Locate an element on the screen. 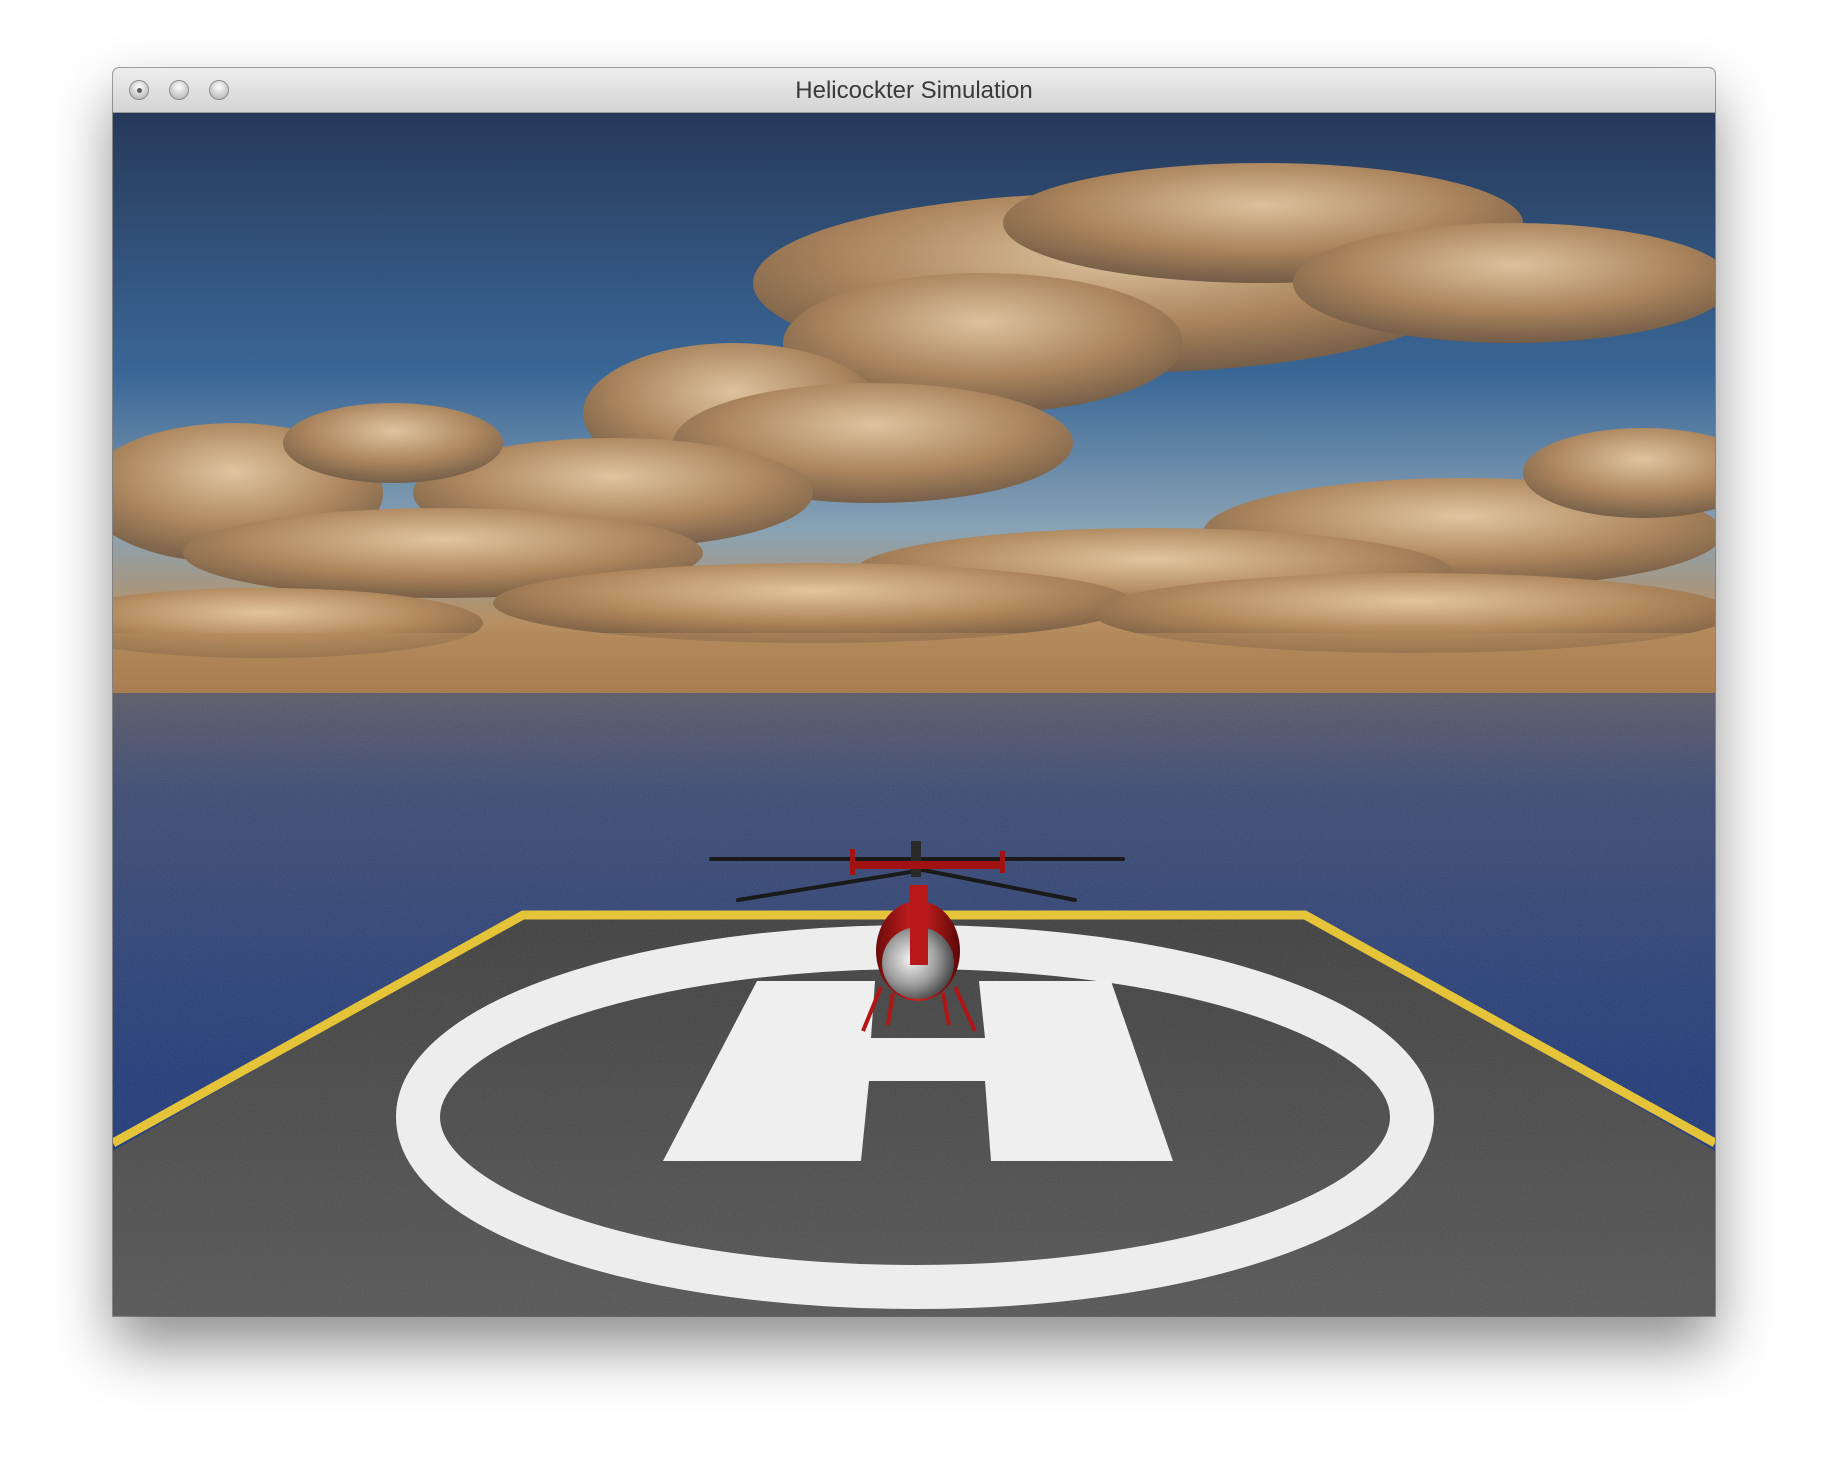 The height and width of the screenshot is (1472, 1828). horizon-haze is located at coordinates (914, 668).